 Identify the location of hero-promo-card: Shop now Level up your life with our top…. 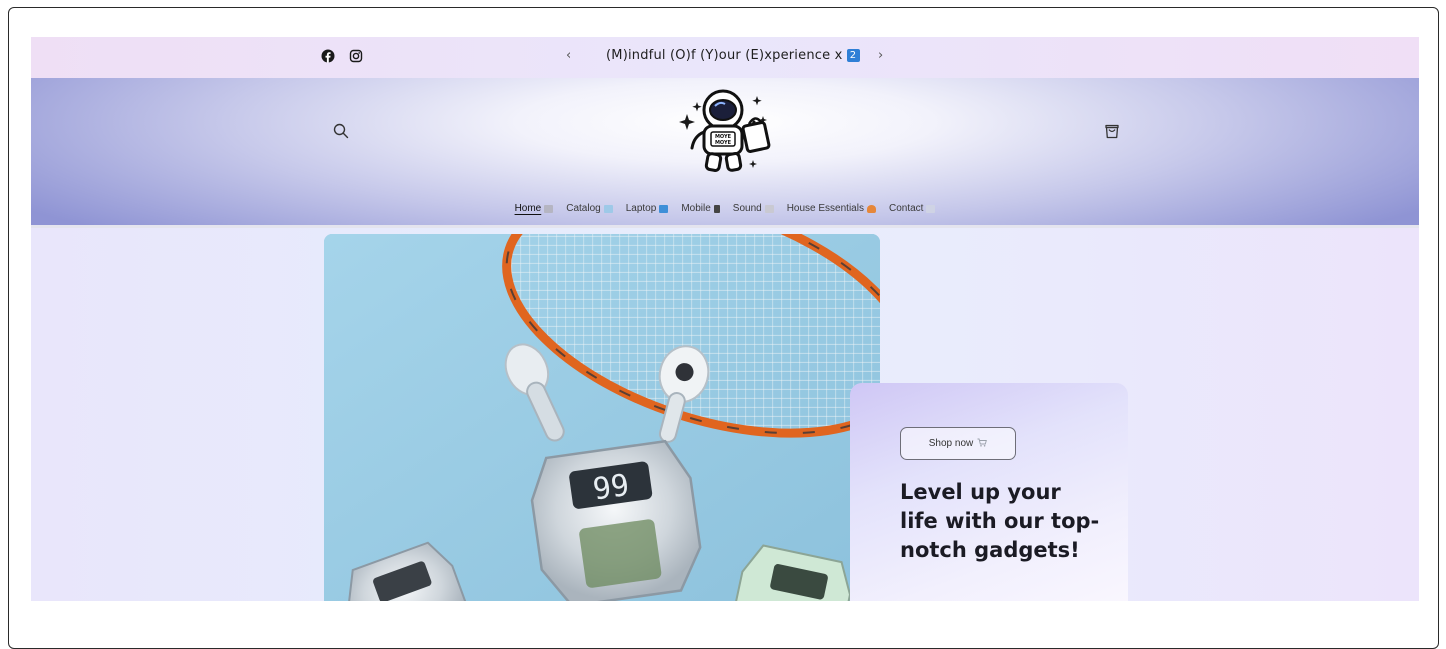
(989, 492).